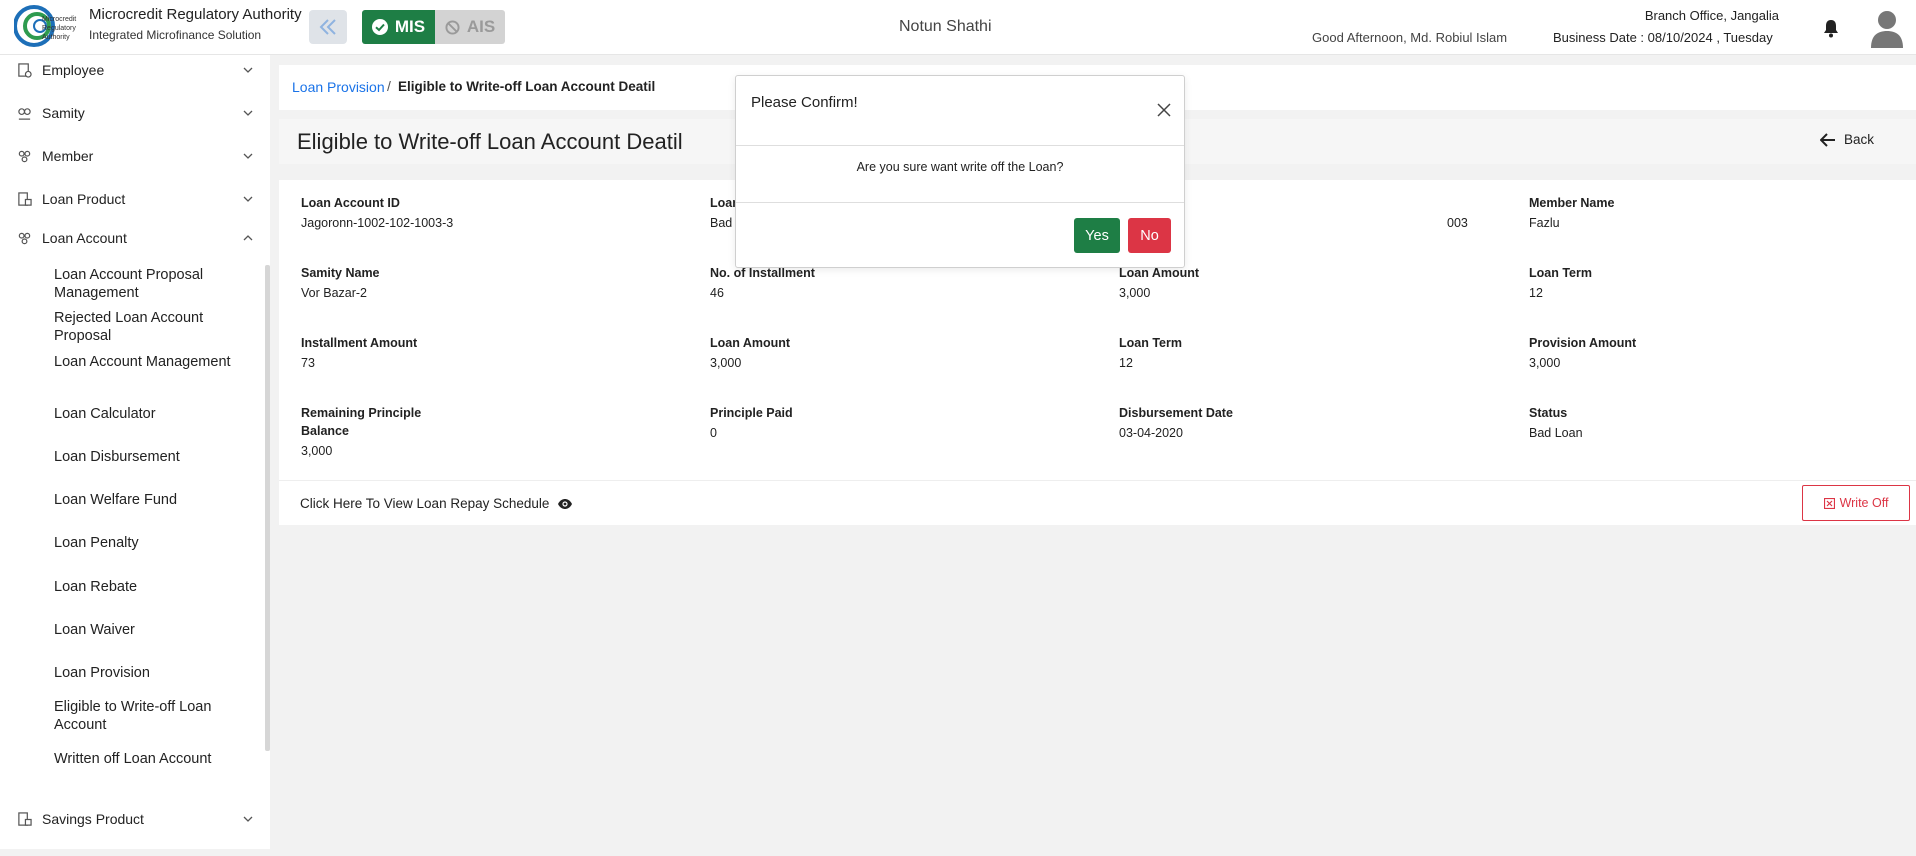 The width and height of the screenshot is (1916, 856). Describe the element at coordinates (900, 422) in the screenshot. I see `field-principle-paid: Principle Paid 0` at that location.